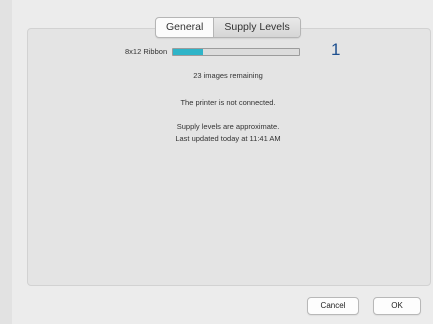 The width and height of the screenshot is (433, 324). Describe the element at coordinates (6, 162) in the screenshot. I see `window-edge` at that location.